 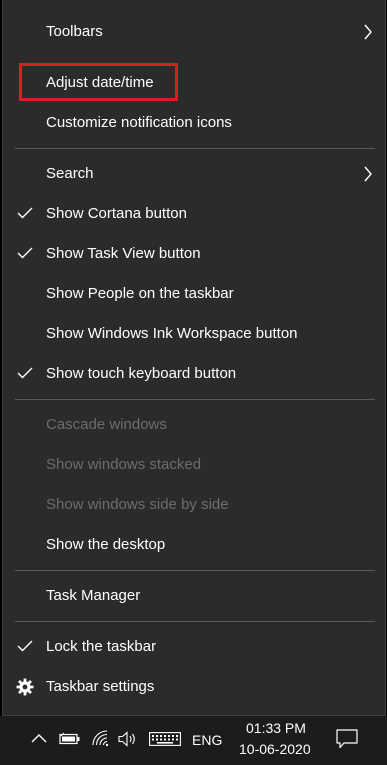 I want to click on menu-item-label: Customize notification icons, so click(x=139, y=123).